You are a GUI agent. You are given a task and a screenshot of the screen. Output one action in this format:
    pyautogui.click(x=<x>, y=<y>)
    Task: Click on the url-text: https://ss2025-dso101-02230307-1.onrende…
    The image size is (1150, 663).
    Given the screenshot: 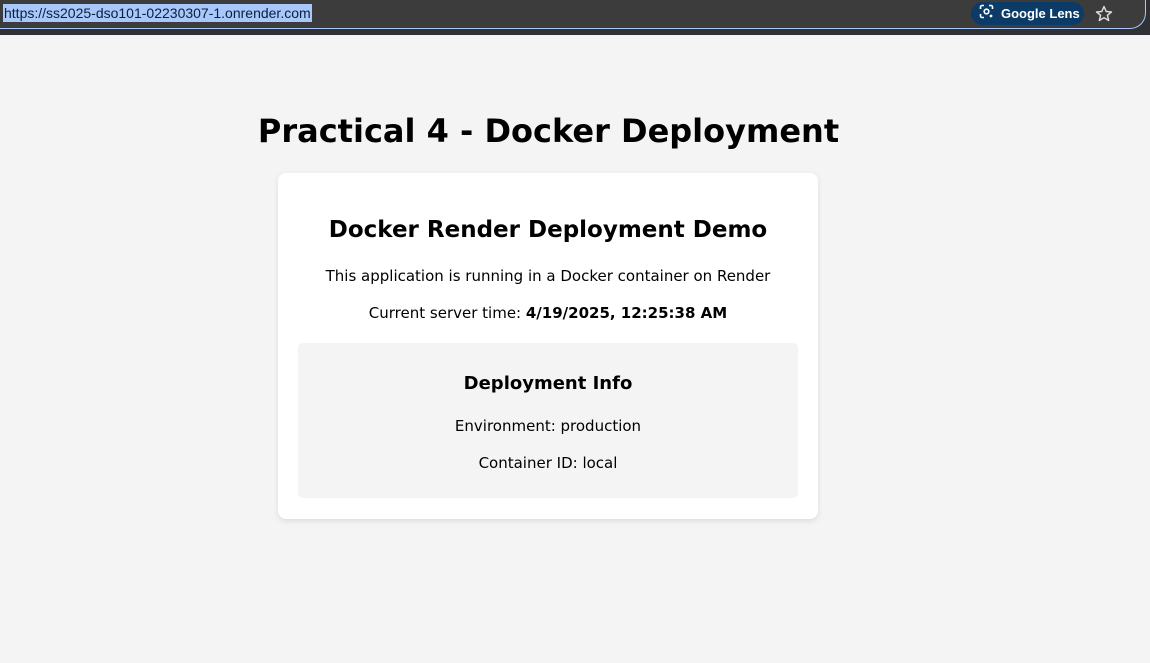 What is the action you would take?
    pyautogui.click(x=157, y=13)
    